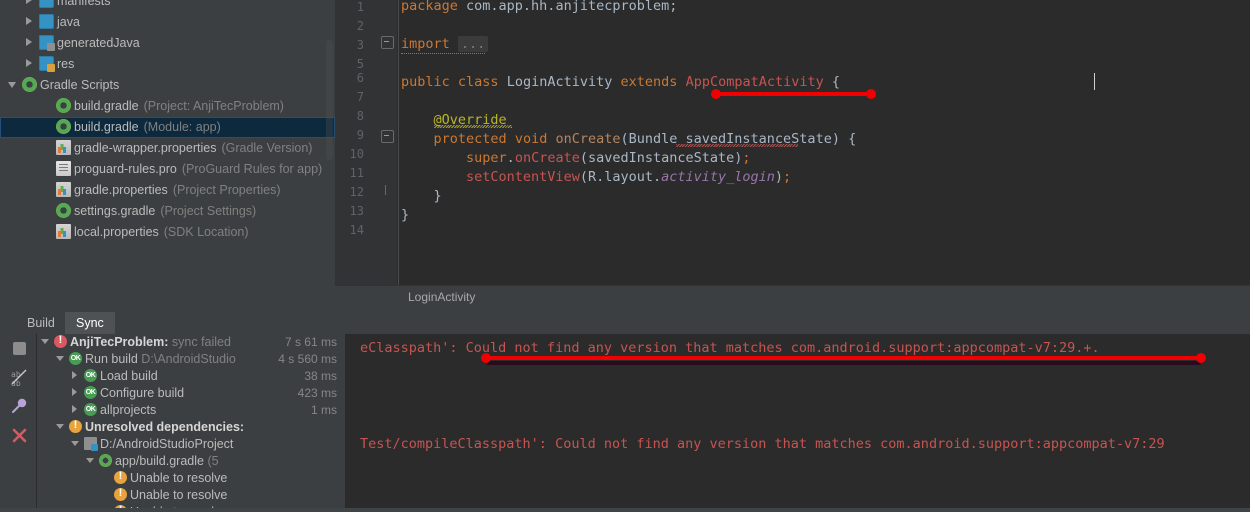 This screenshot has width=1250, height=512. What do you see at coordinates (128, 410) in the screenshot?
I see `build-tree-row-label: allprojects` at bounding box center [128, 410].